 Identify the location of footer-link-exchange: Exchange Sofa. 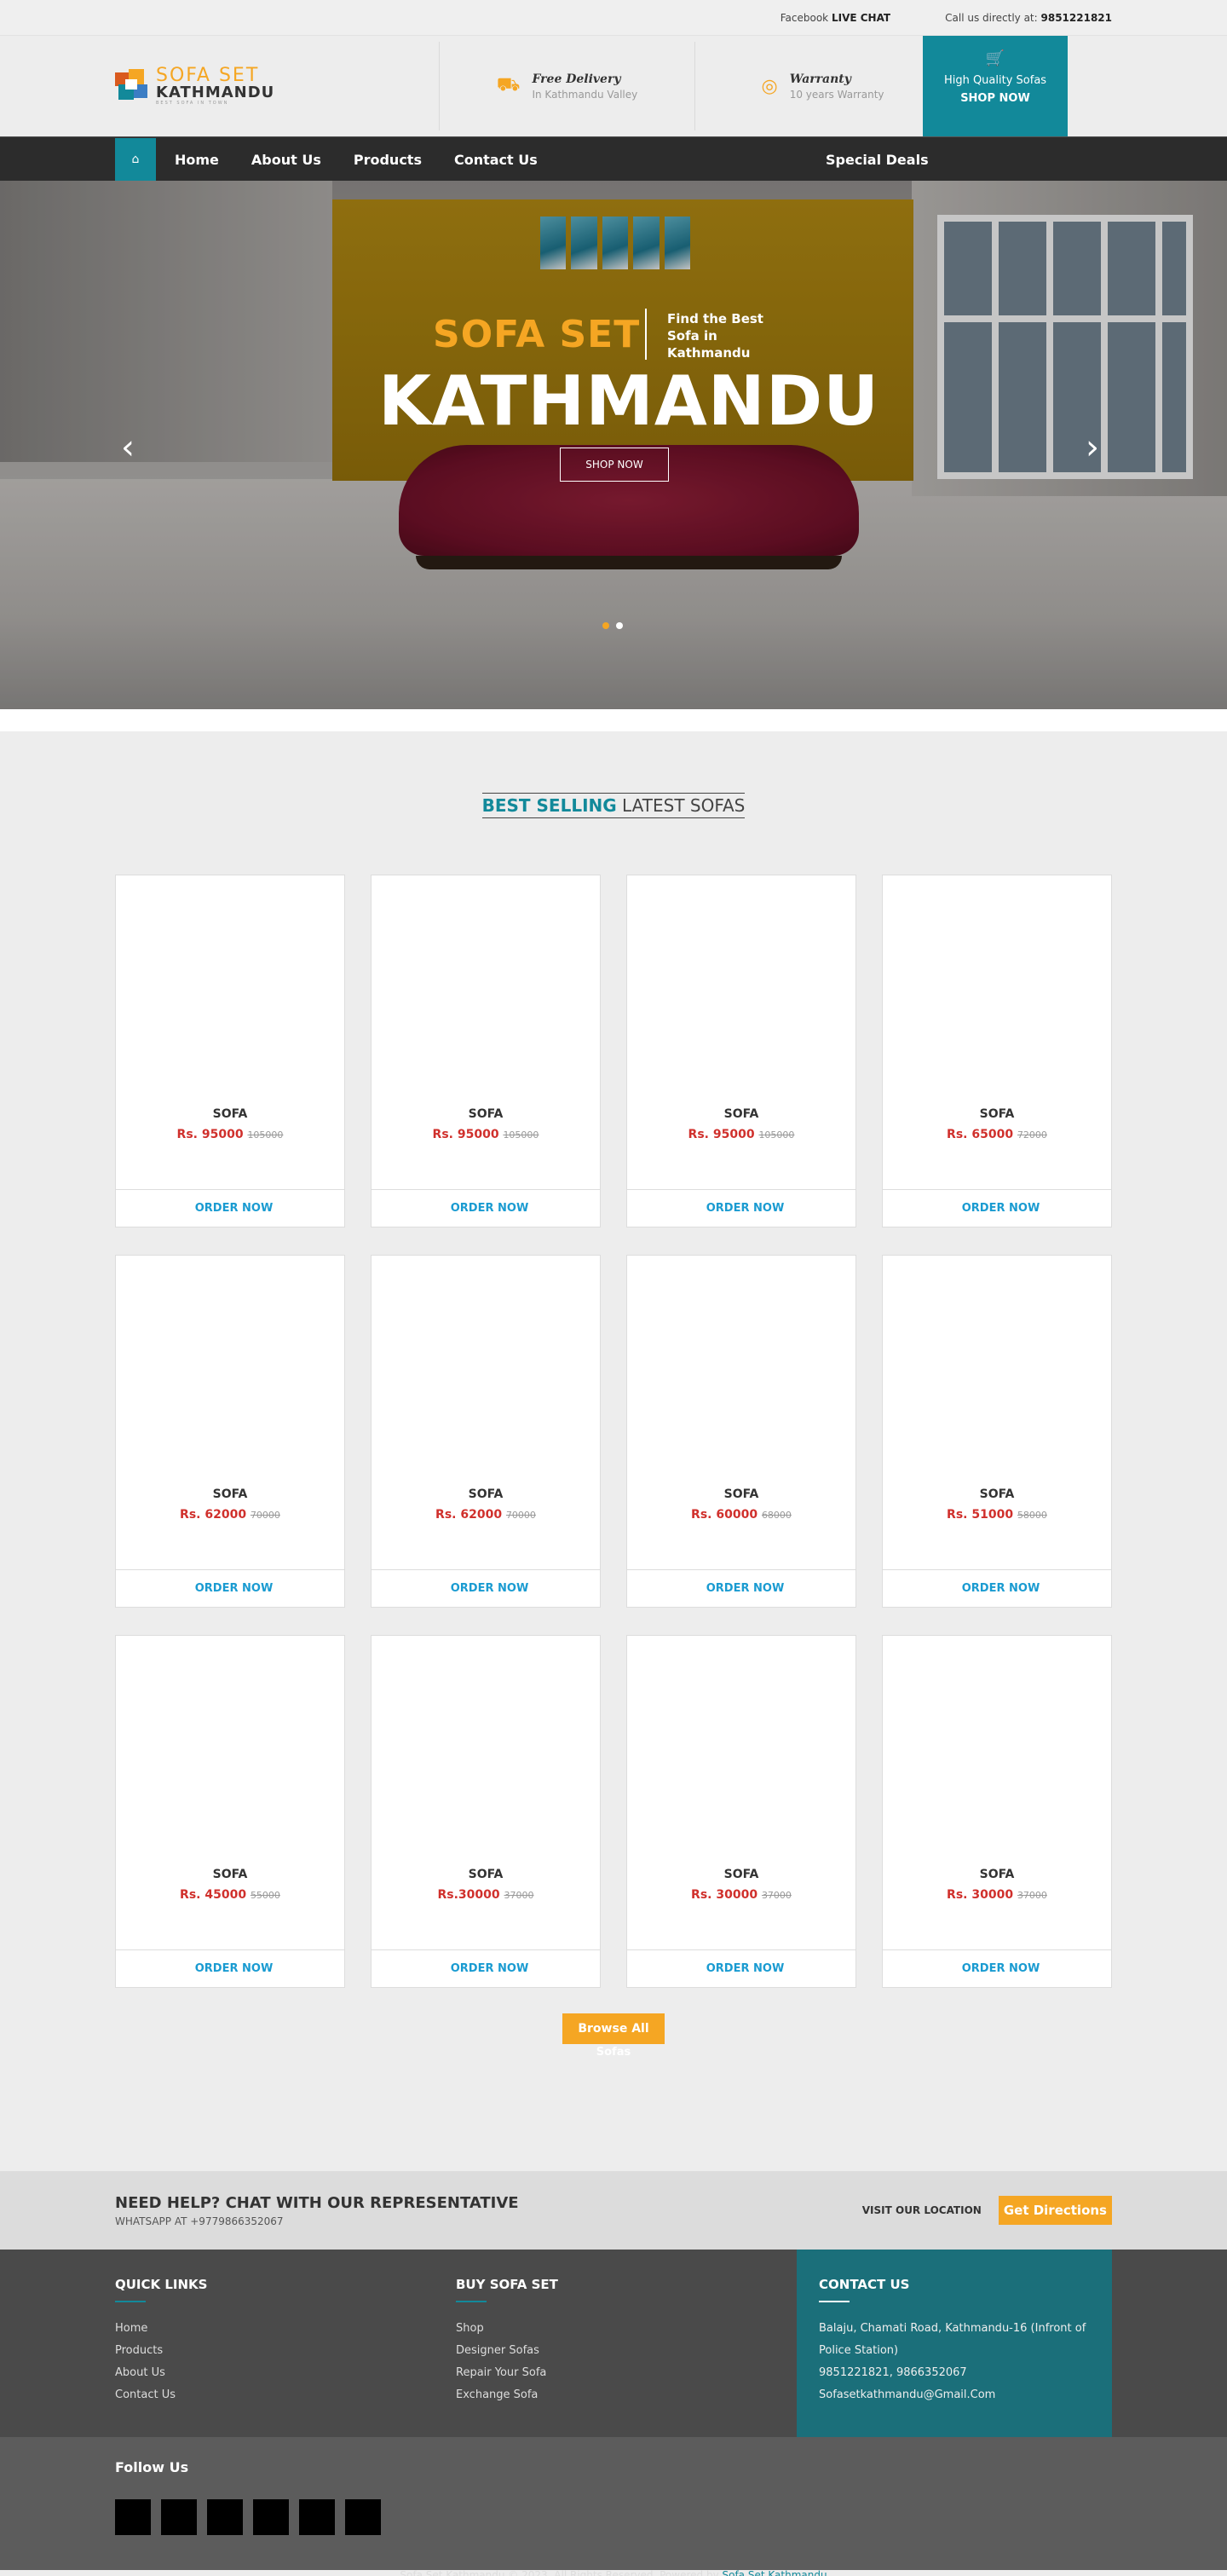
(626, 2395).